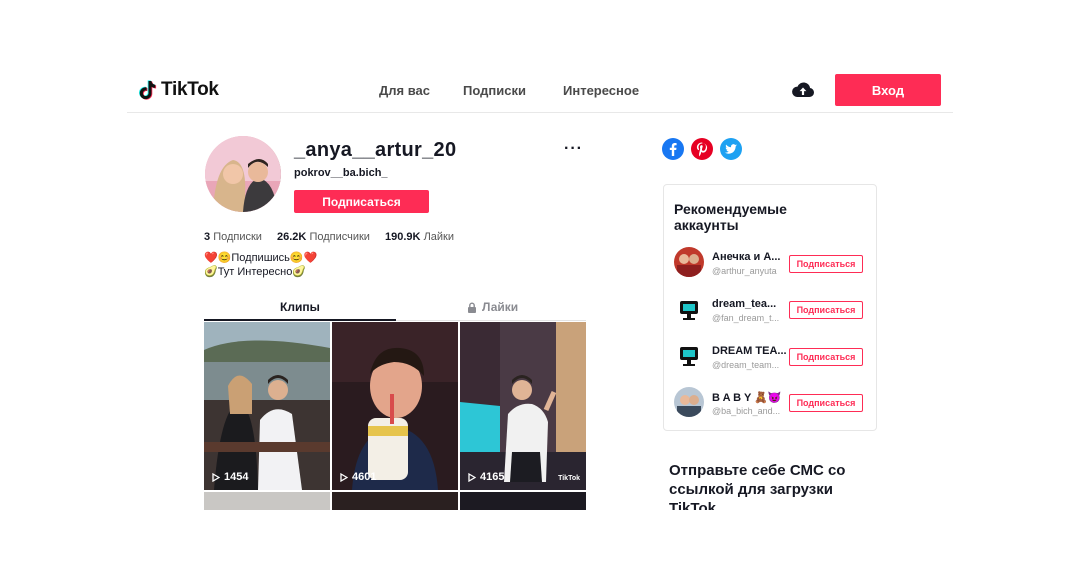  I want to click on following-count: 3, so click(207, 237).